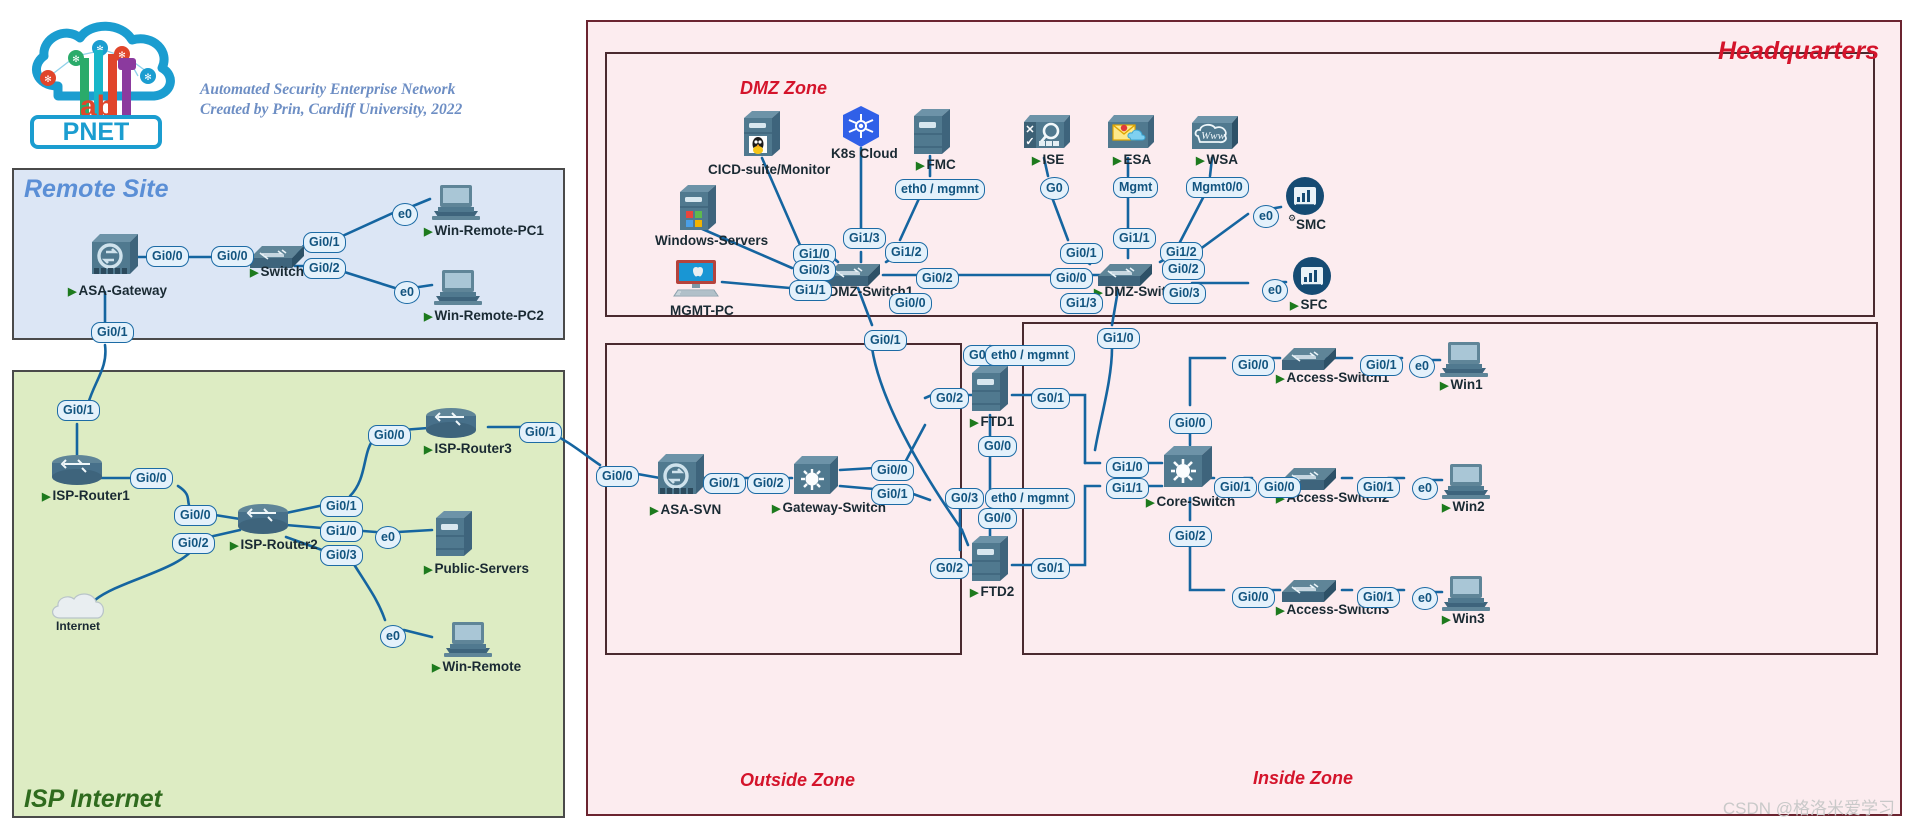 Image resolution: width=1909 pixels, height=823 pixels. I want to click on node-mgmt-pc, so click(696, 278).